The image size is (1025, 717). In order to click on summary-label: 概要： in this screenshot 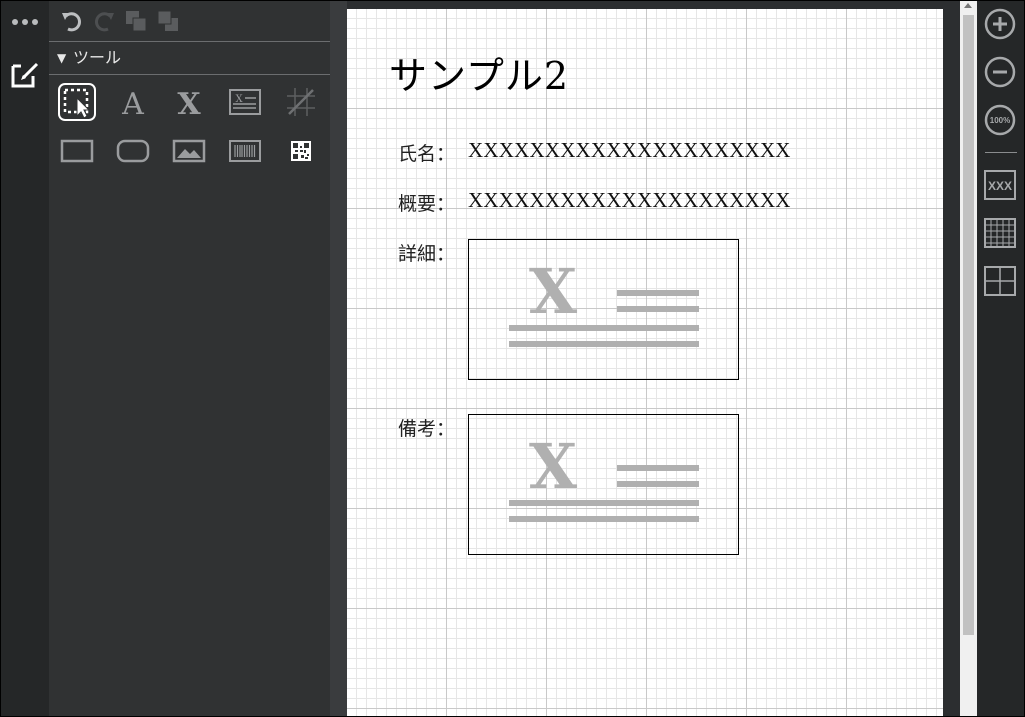, I will do `click(426, 202)`.